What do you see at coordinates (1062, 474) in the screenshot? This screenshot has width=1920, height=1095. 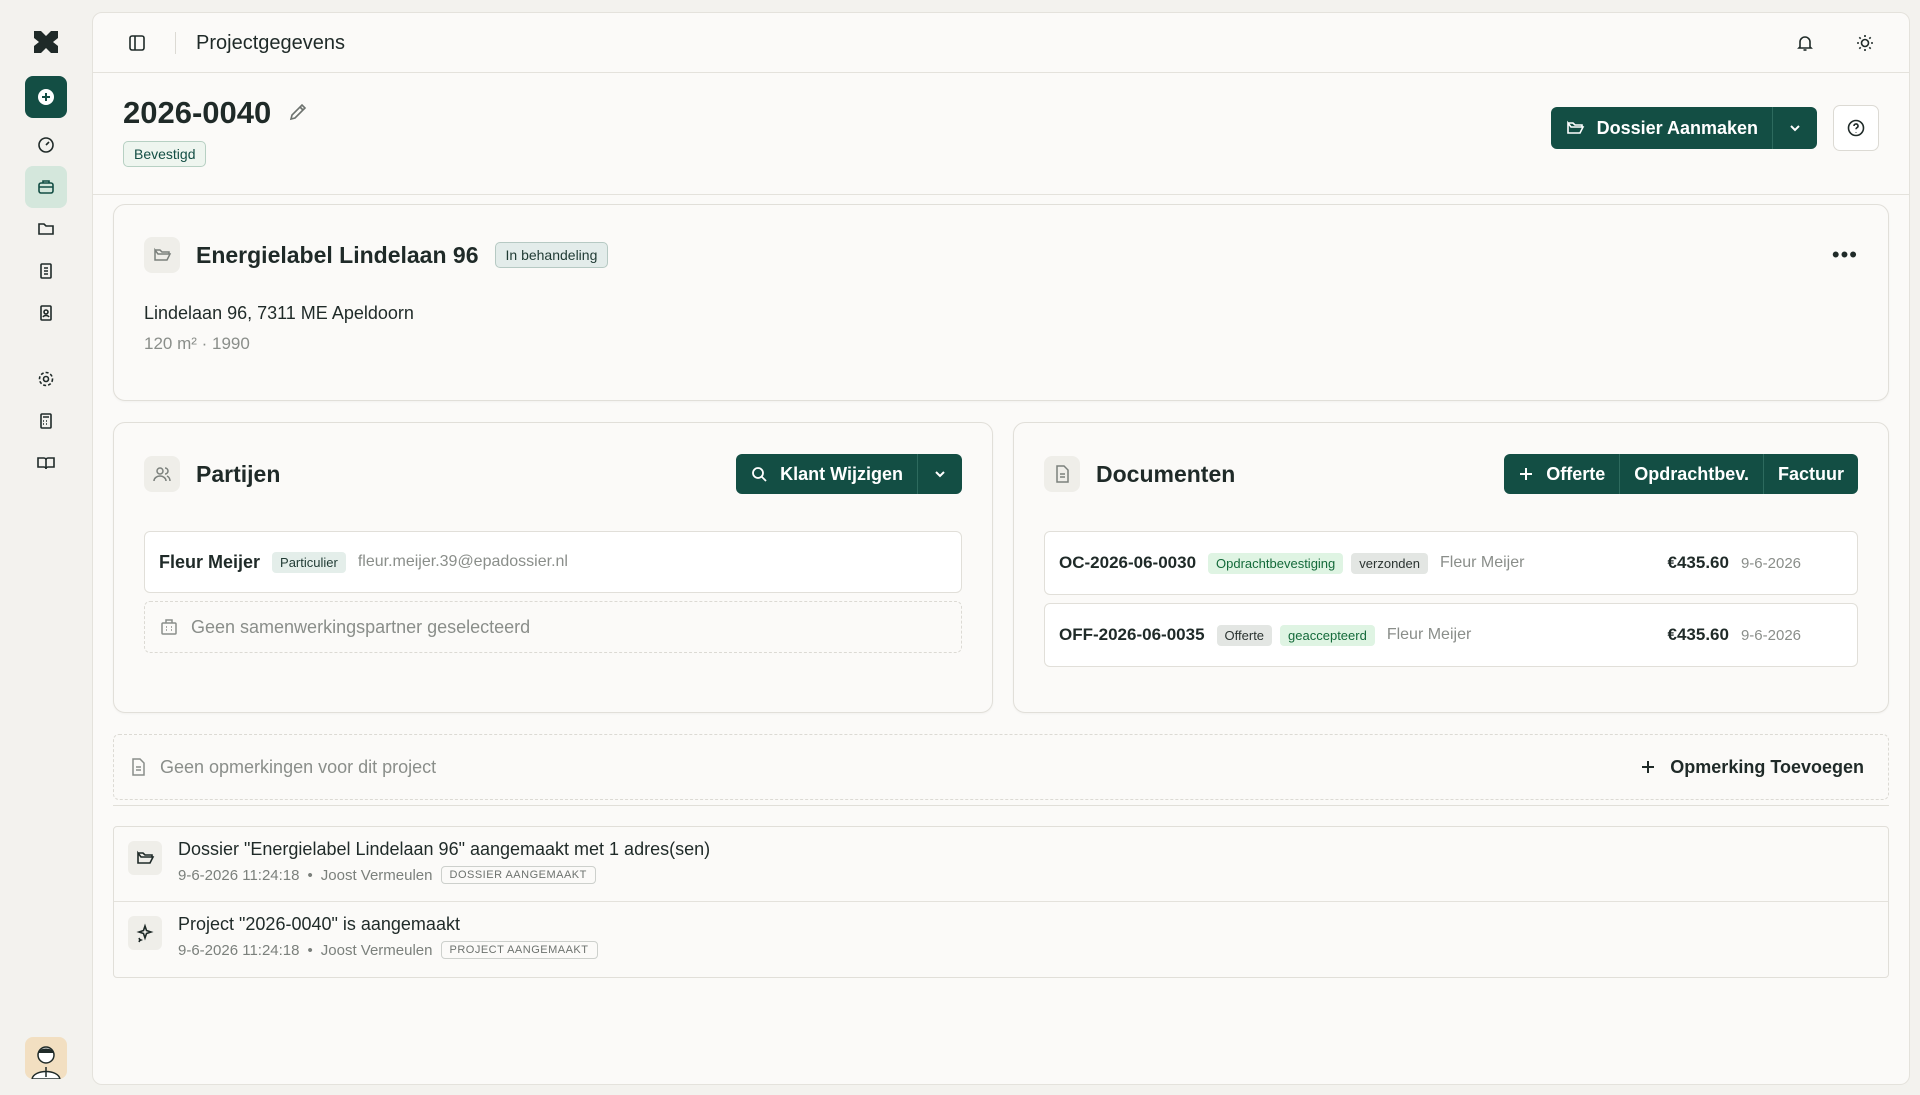 I see `file-icon` at bounding box center [1062, 474].